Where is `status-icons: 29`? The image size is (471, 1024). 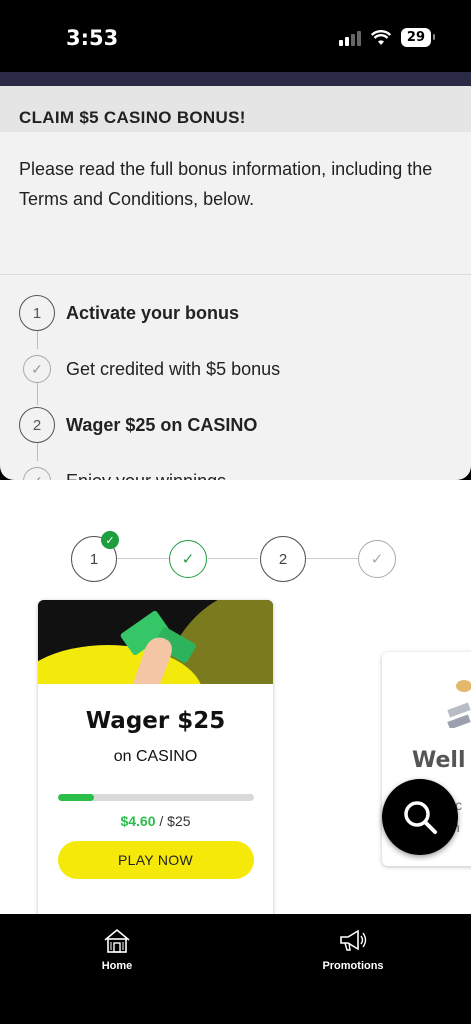
status-icons: 29 is located at coordinates (387, 37).